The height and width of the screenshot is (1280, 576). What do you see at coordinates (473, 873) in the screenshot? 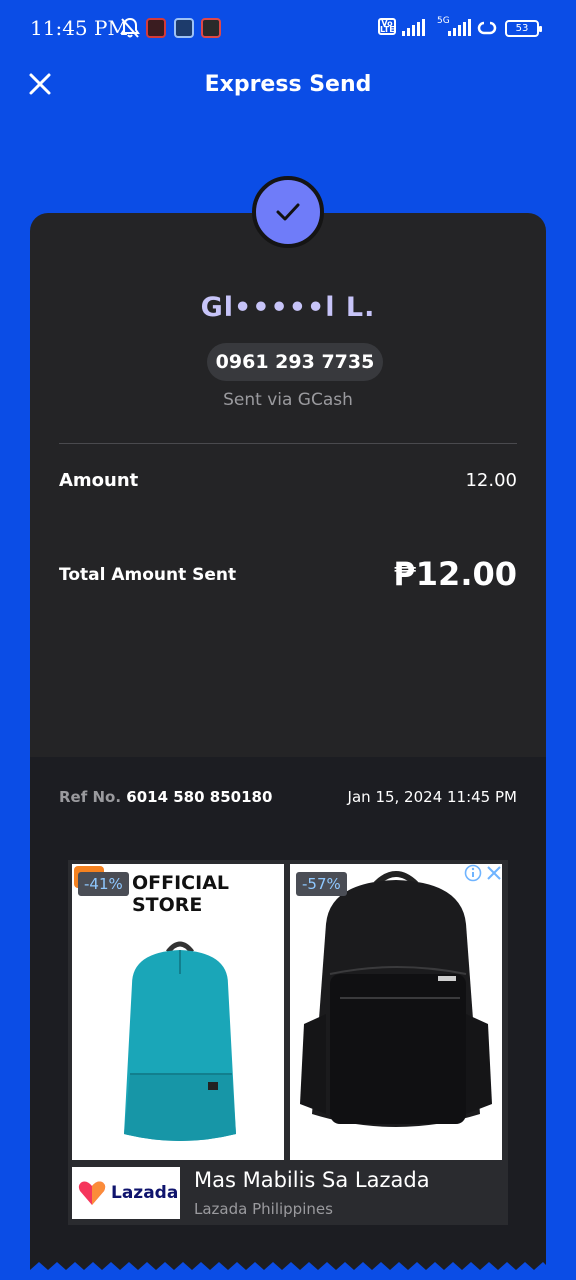
I see `ad-info-icon` at bounding box center [473, 873].